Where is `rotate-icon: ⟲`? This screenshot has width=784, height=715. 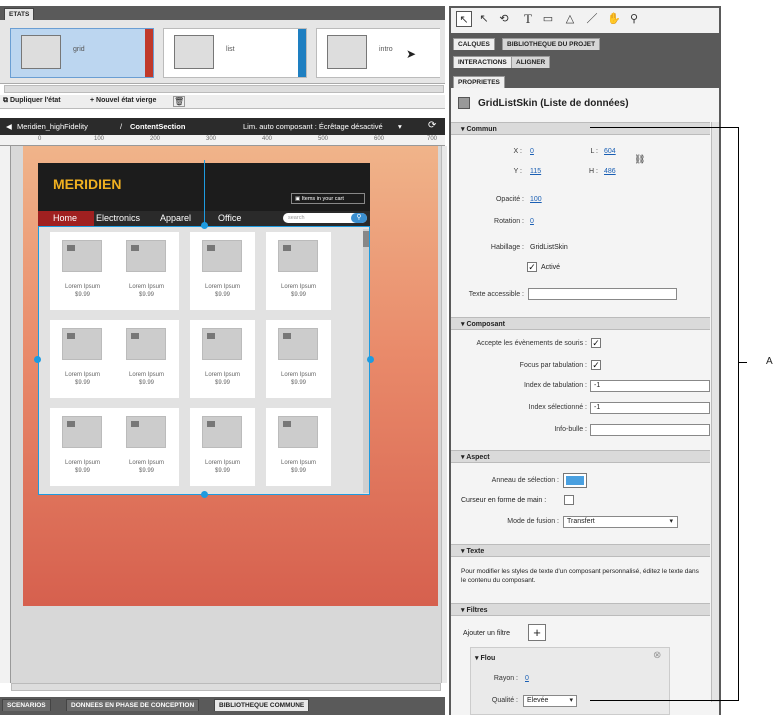 rotate-icon: ⟲ is located at coordinates (504, 19).